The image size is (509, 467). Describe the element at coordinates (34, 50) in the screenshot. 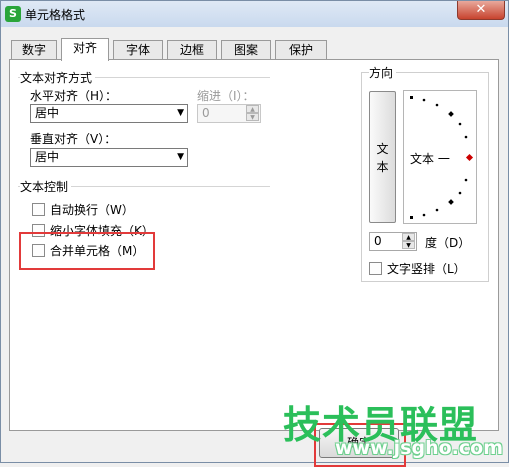

I see `tab-number: 数字` at that location.